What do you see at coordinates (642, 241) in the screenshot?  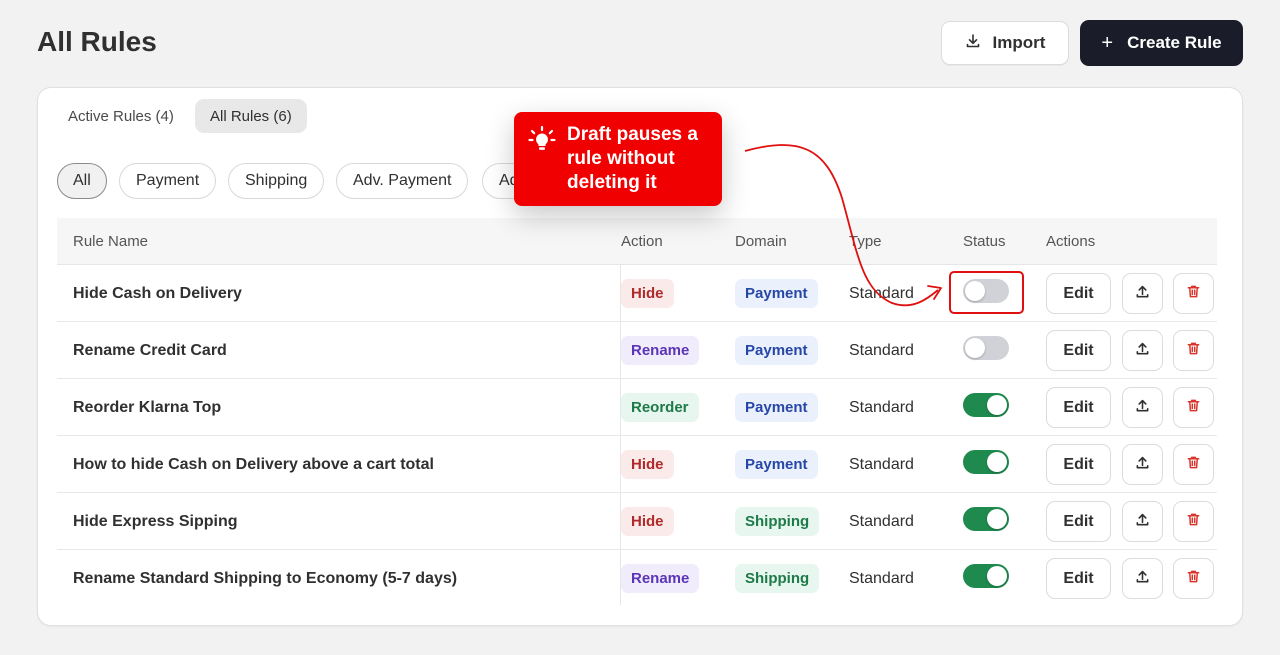 I see `col-action: Action` at bounding box center [642, 241].